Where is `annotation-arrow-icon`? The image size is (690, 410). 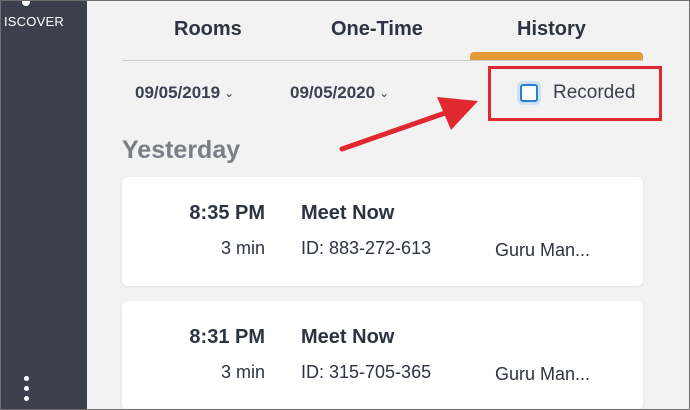
annotation-arrow-icon is located at coordinates (408, 124).